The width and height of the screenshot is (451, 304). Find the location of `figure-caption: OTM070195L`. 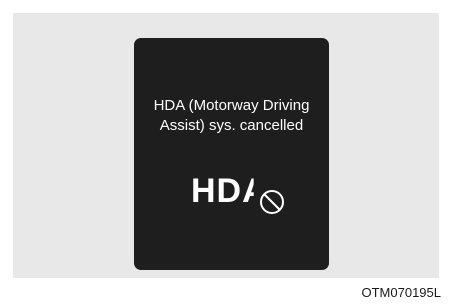

figure-caption: OTM070195L is located at coordinates (401, 292).